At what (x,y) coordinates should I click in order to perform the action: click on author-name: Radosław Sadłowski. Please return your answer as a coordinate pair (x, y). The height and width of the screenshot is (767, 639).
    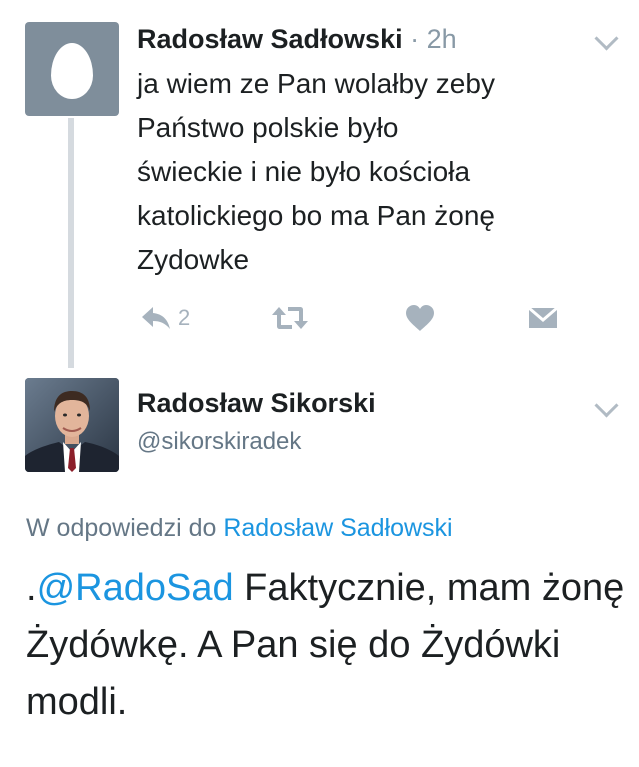
    Looking at the image, I should click on (270, 39).